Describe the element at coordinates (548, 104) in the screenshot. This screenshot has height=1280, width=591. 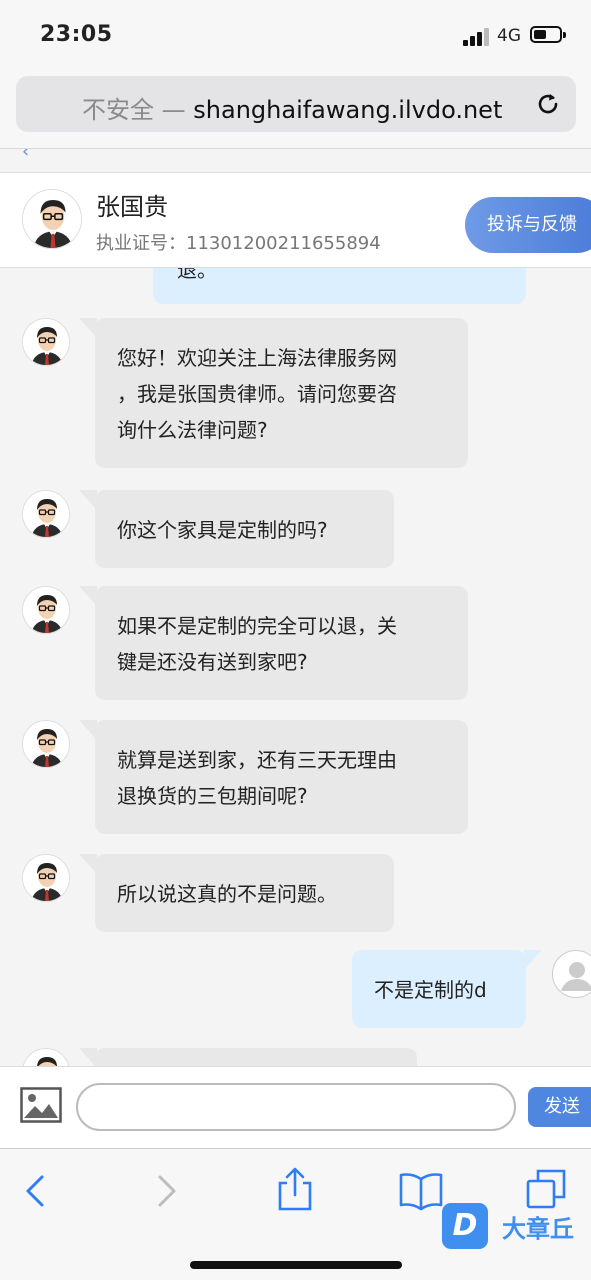
I see `reload-icon` at that location.